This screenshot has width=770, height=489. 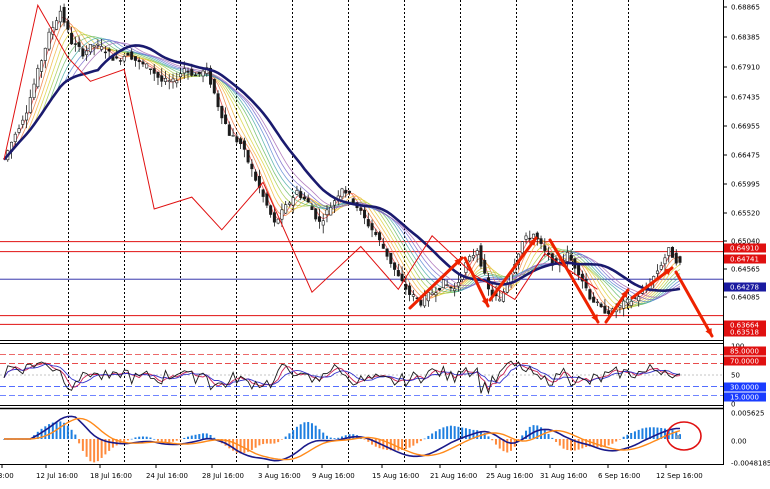 I want to click on price-tick-label: 0.65520, so click(x=745, y=214).